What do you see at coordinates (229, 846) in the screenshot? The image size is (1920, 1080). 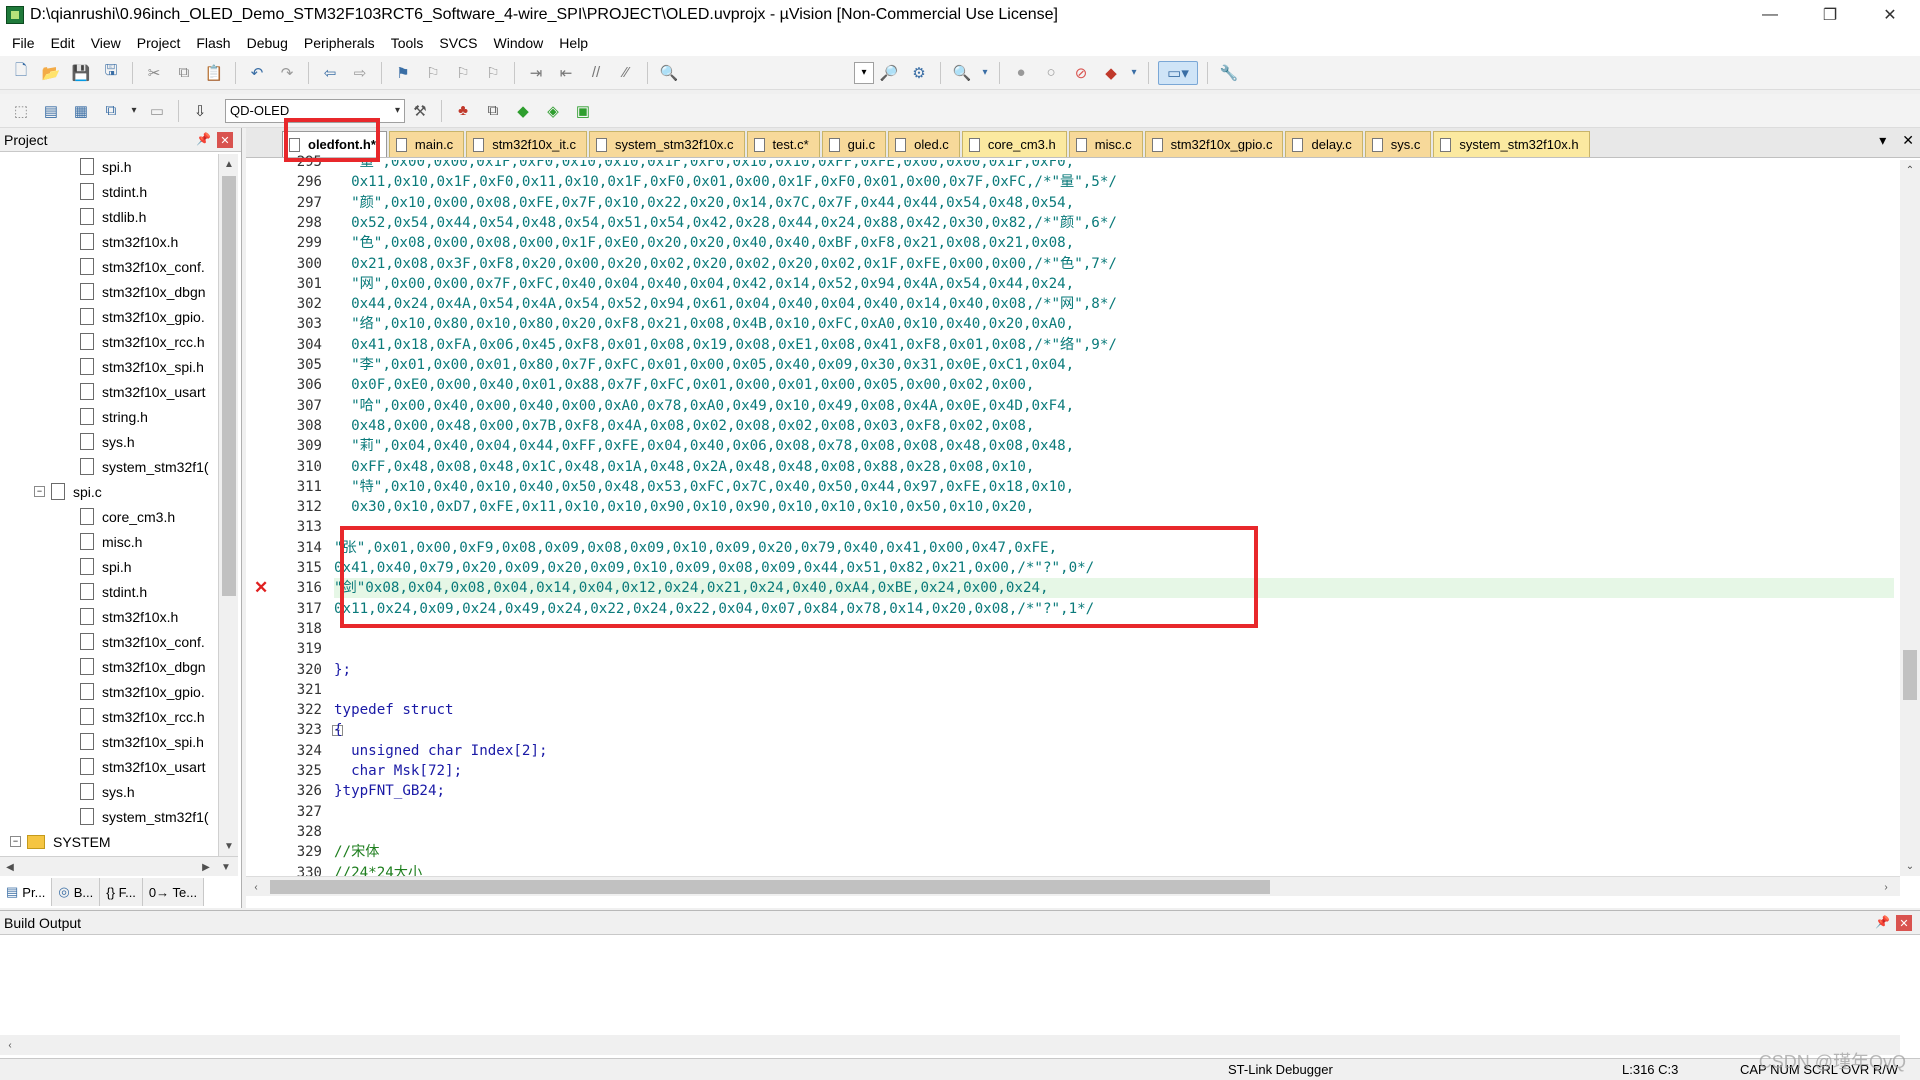 I see `scroll-down-icon: ▼` at bounding box center [229, 846].